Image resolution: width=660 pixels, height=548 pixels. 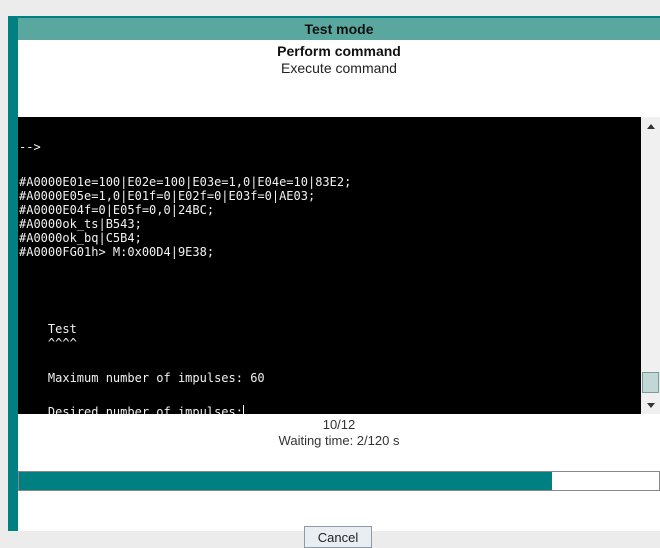 What do you see at coordinates (339, 29) in the screenshot?
I see `window-title: Test mode` at bounding box center [339, 29].